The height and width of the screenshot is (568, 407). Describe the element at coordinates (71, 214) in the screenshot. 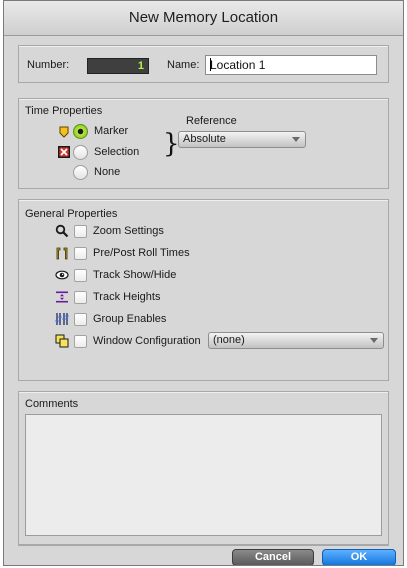

I see `general-properties-title: General Properties` at that location.